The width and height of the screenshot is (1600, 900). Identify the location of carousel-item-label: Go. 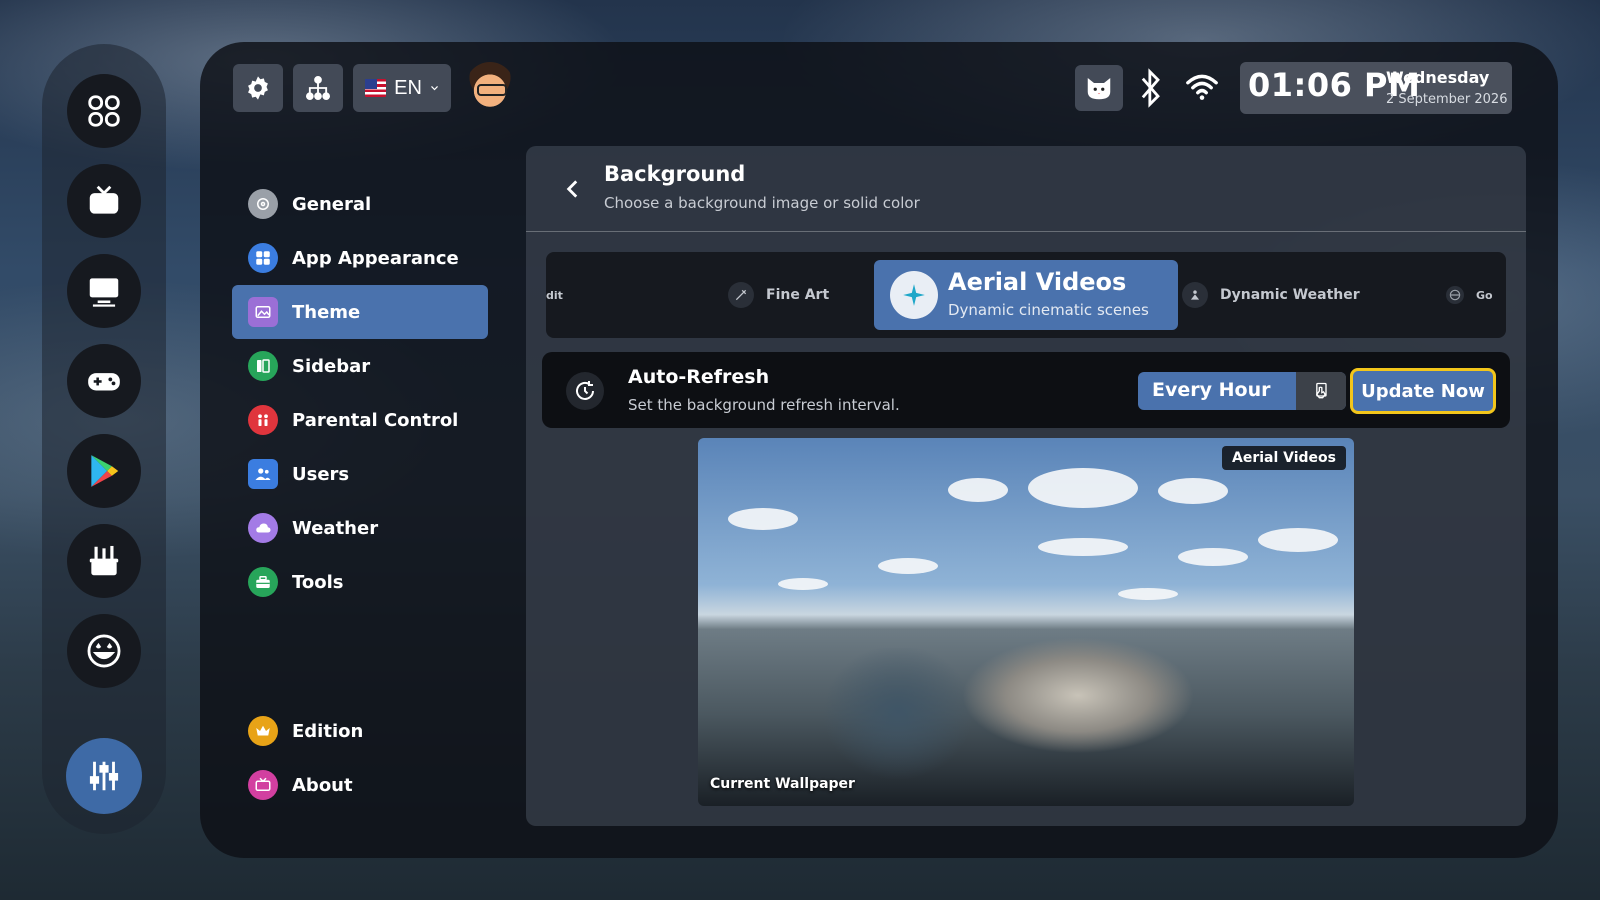
(1484, 295).